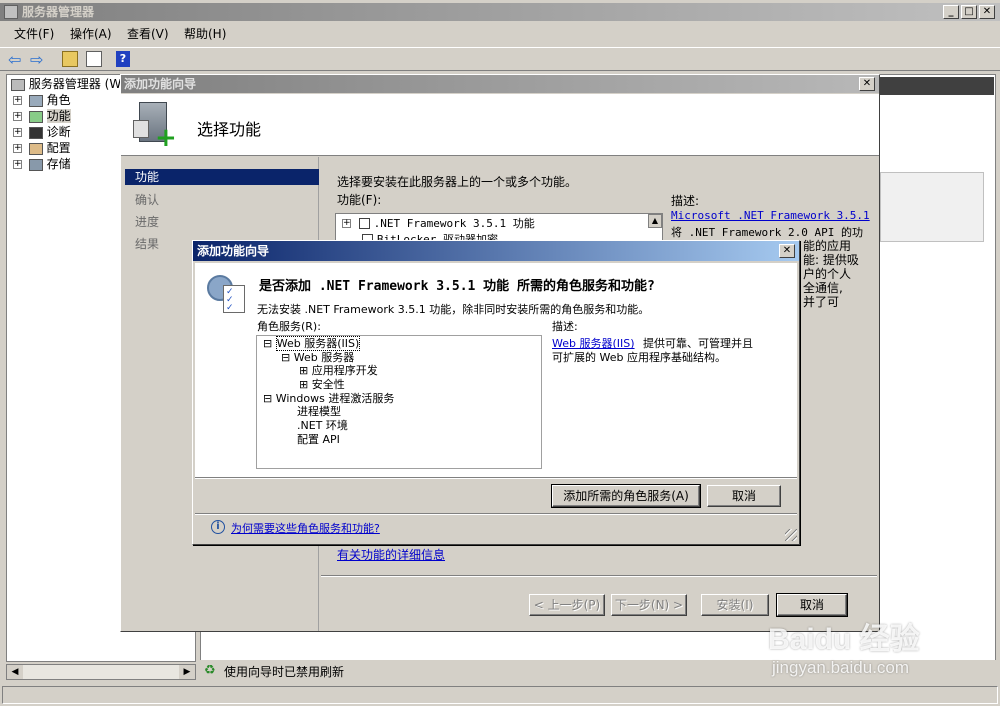 The height and width of the screenshot is (706, 1000). I want to click on menu-action: 操作(A), so click(91, 34).